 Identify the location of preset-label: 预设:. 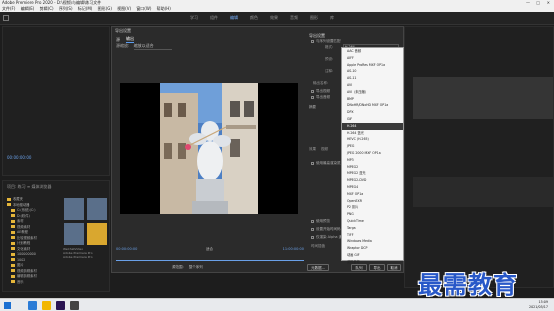
(329, 59).